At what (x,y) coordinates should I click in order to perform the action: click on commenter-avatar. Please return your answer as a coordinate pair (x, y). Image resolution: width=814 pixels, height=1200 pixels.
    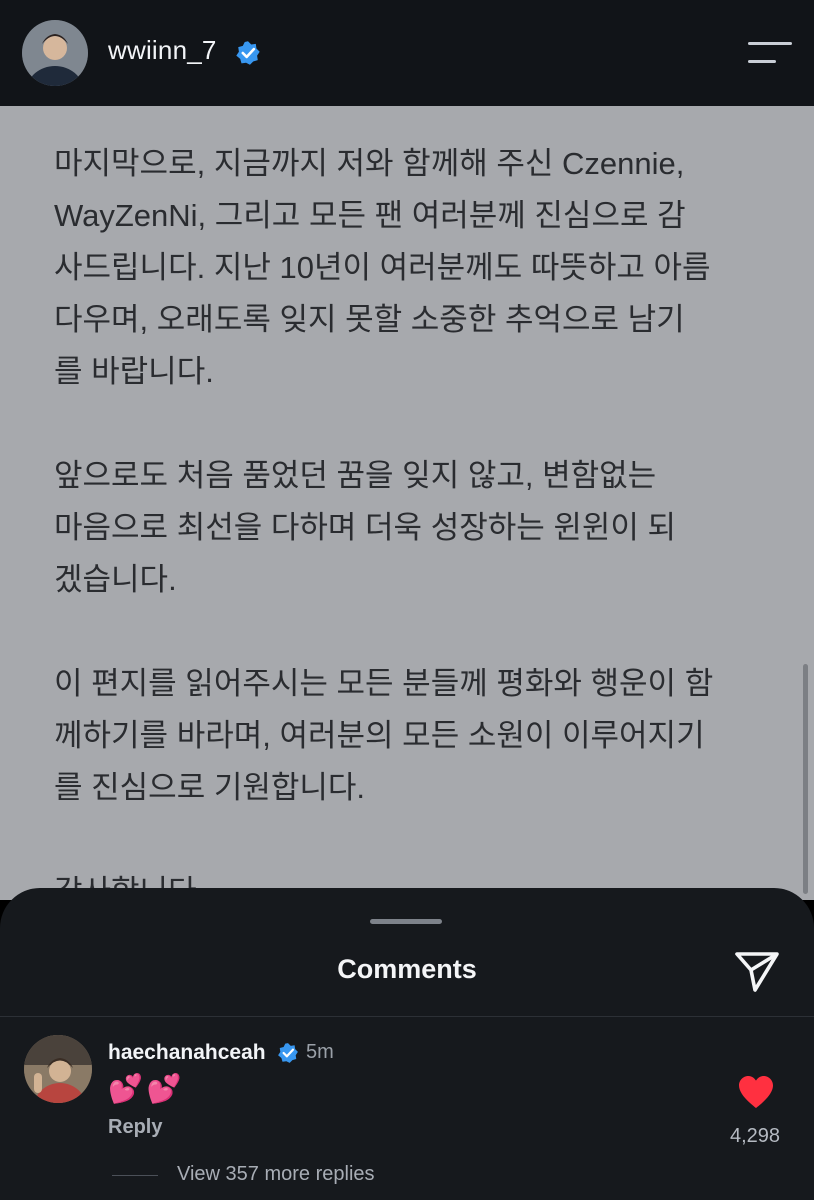
    Looking at the image, I should click on (58, 1069).